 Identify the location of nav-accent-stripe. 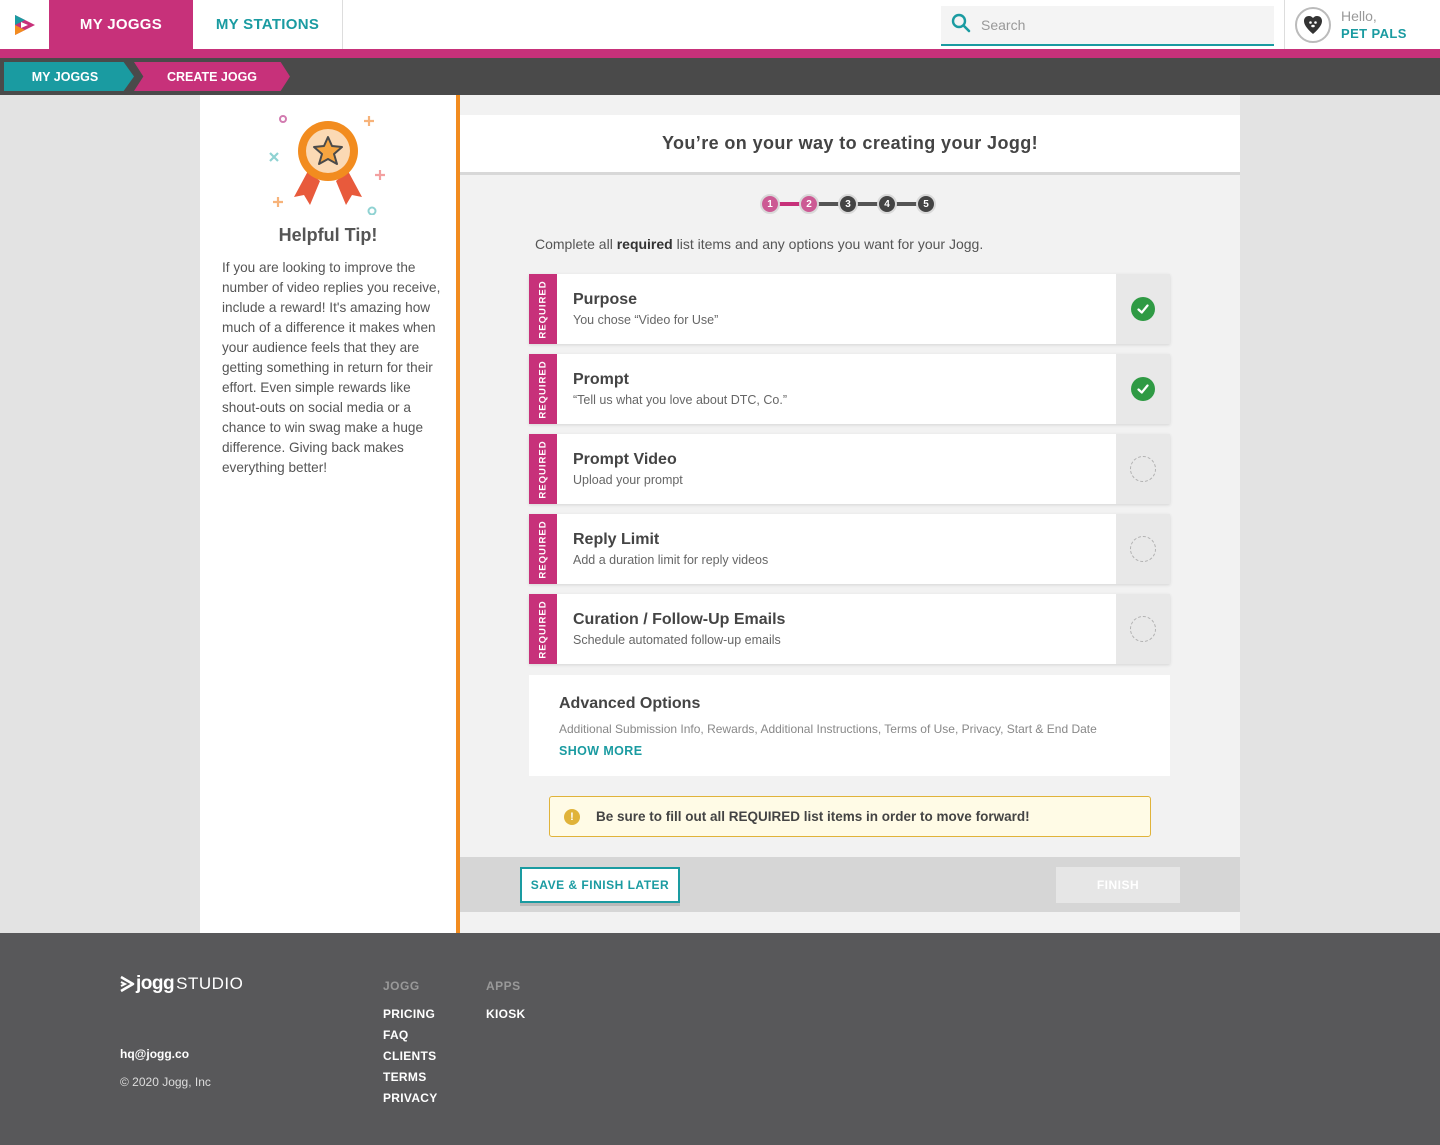
(720, 53).